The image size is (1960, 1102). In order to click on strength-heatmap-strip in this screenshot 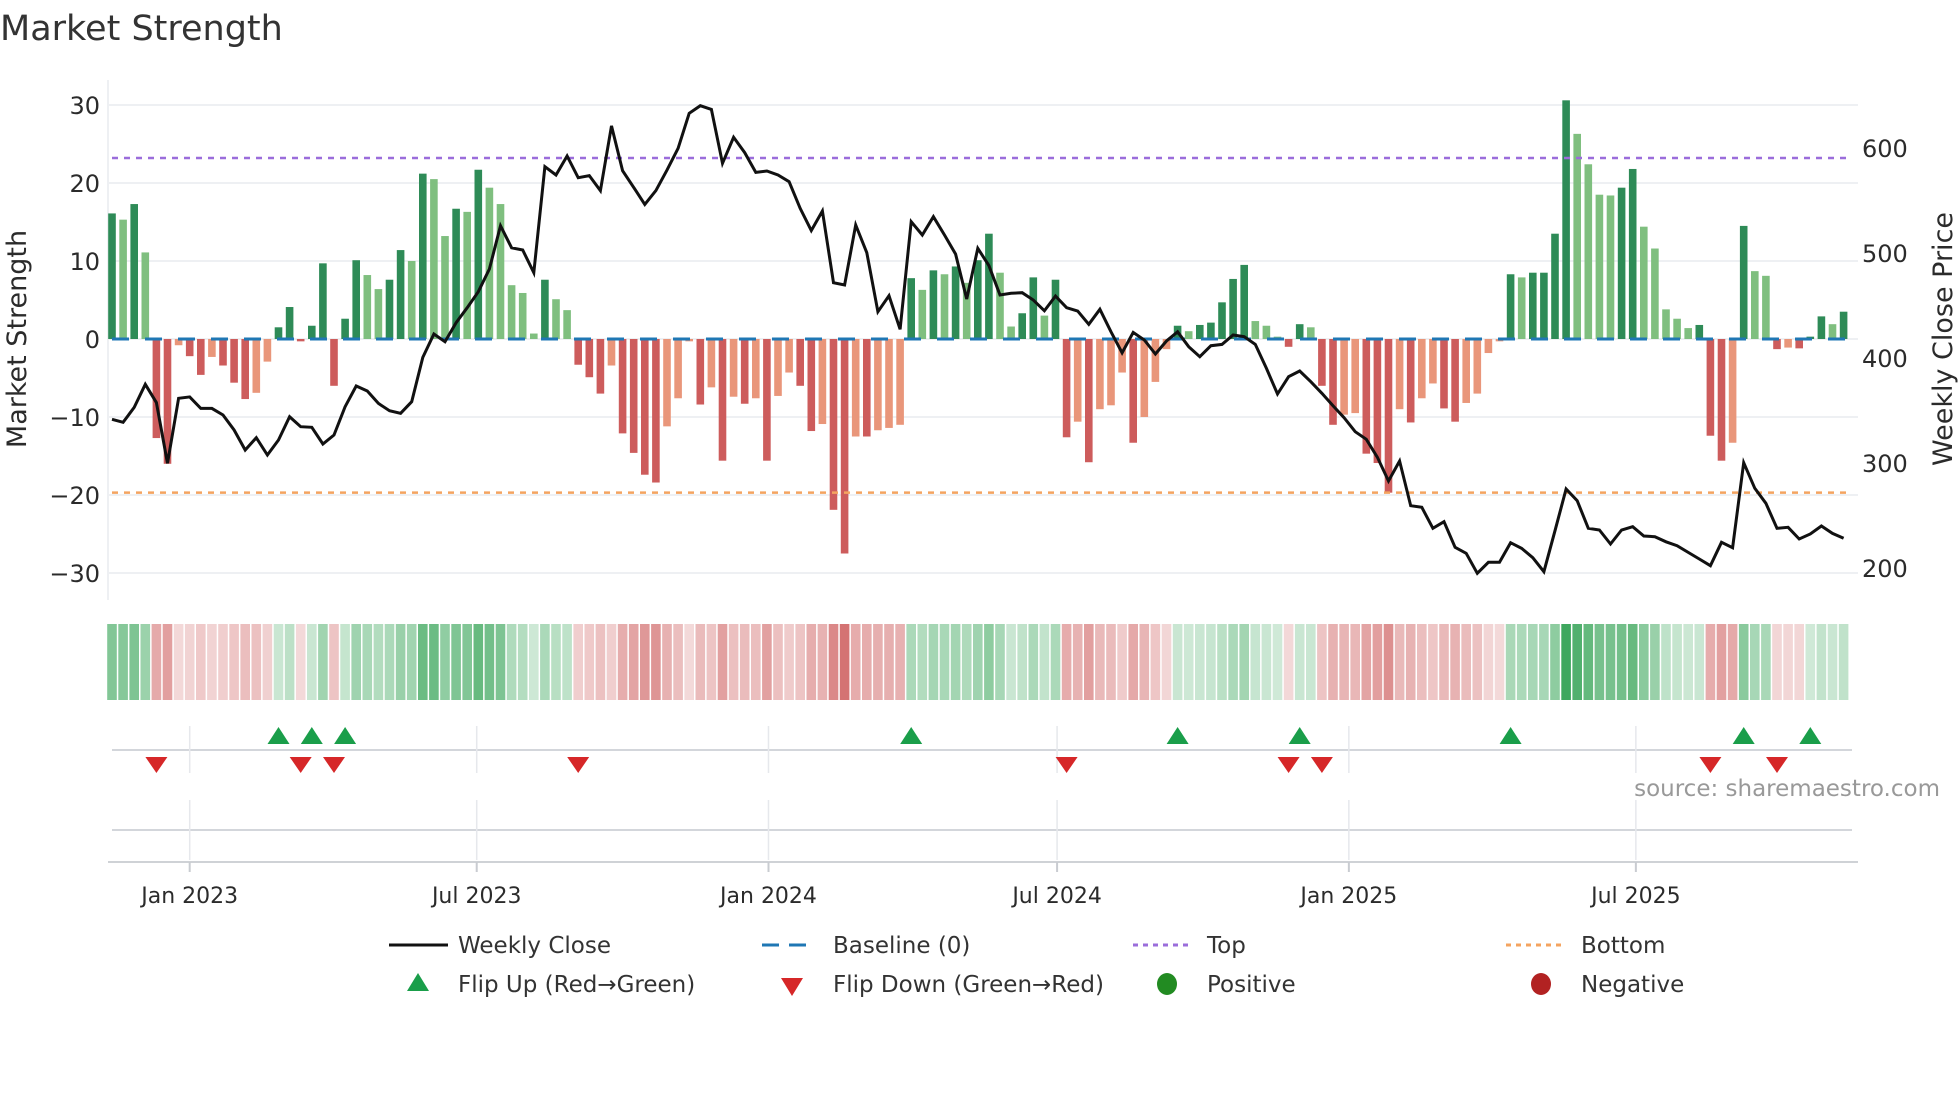, I will do `click(978, 662)`.